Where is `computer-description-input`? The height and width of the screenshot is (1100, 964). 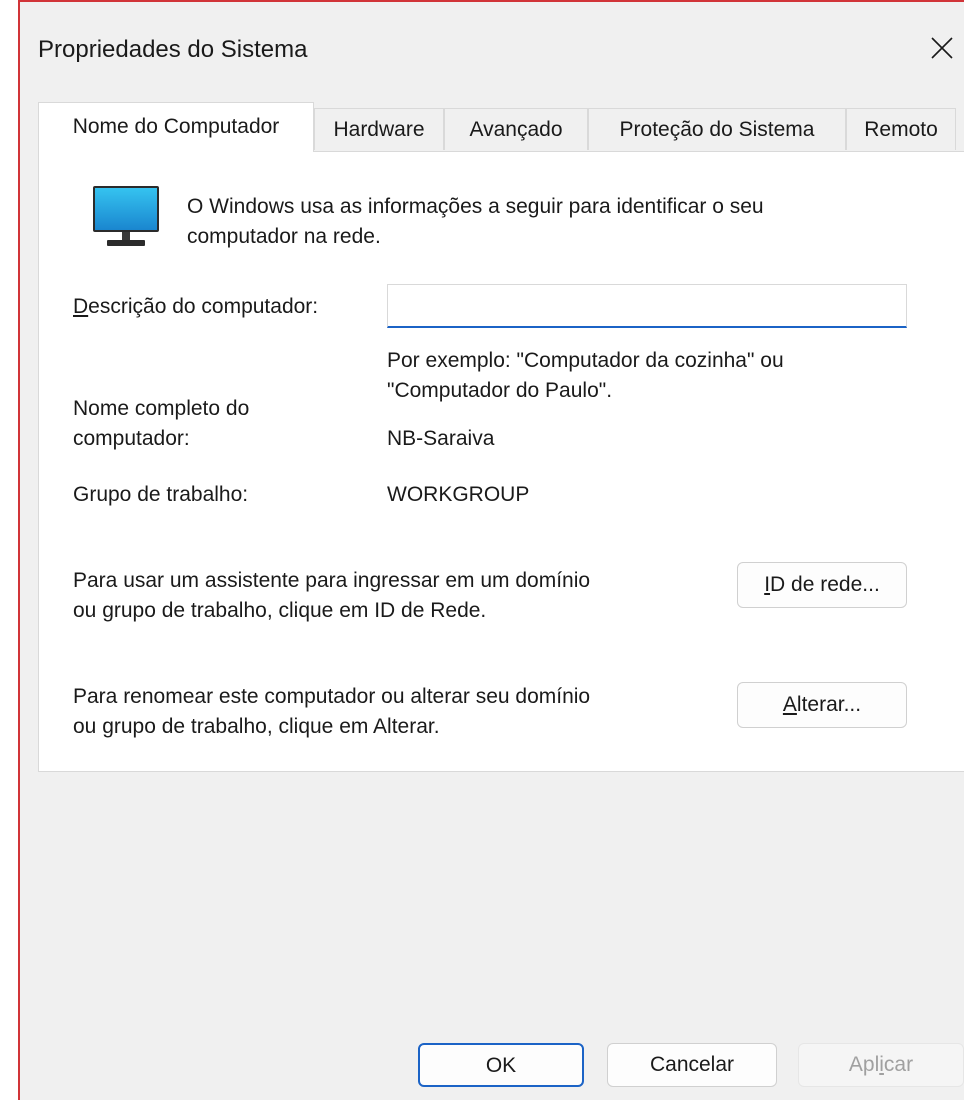
computer-description-input is located at coordinates (647, 306).